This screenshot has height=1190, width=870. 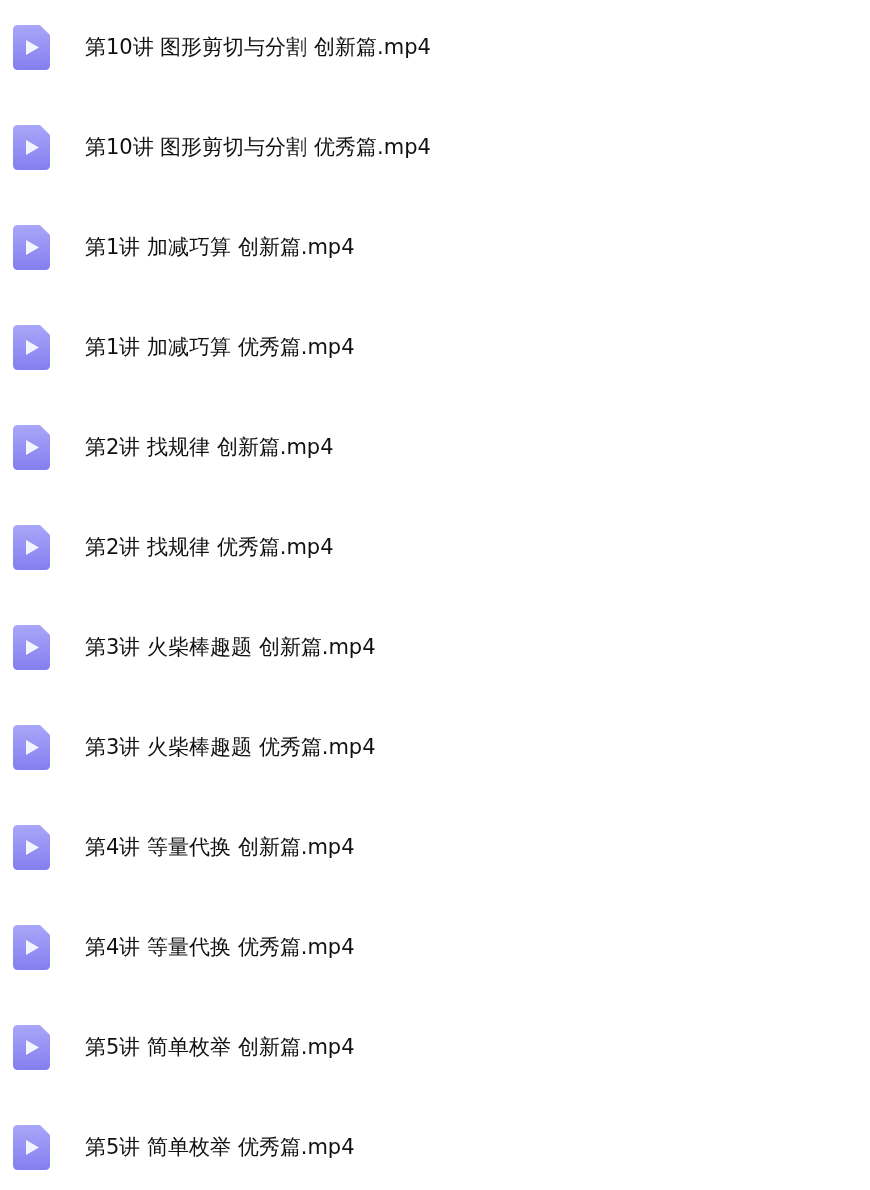 What do you see at coordinates (220, 247) in the screenshot?
I see `file-name: 第1讲 加减巧算 创新篇.mp4` at bounding box center [220, 247].